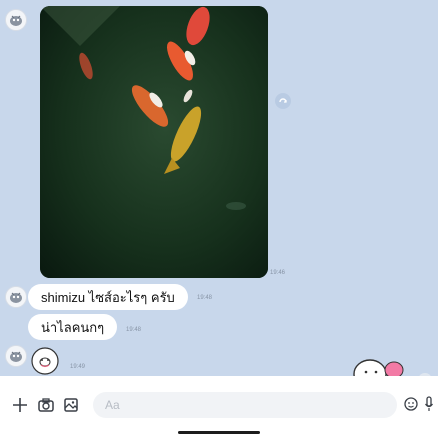  What do you see at coordinates (219, 432) in the screenshot?
I see `home-indicator` at bounding box center [219, 432].